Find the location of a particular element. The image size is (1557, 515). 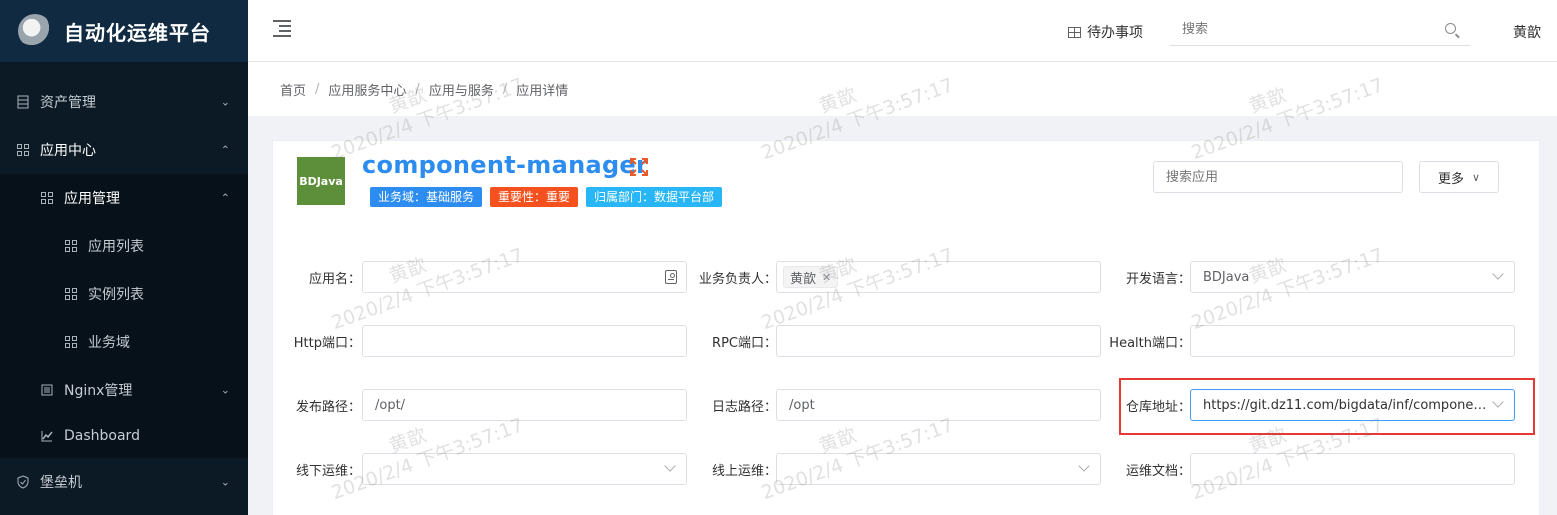

brand: 自动化运维平台 is located at coordinates (124, 31).